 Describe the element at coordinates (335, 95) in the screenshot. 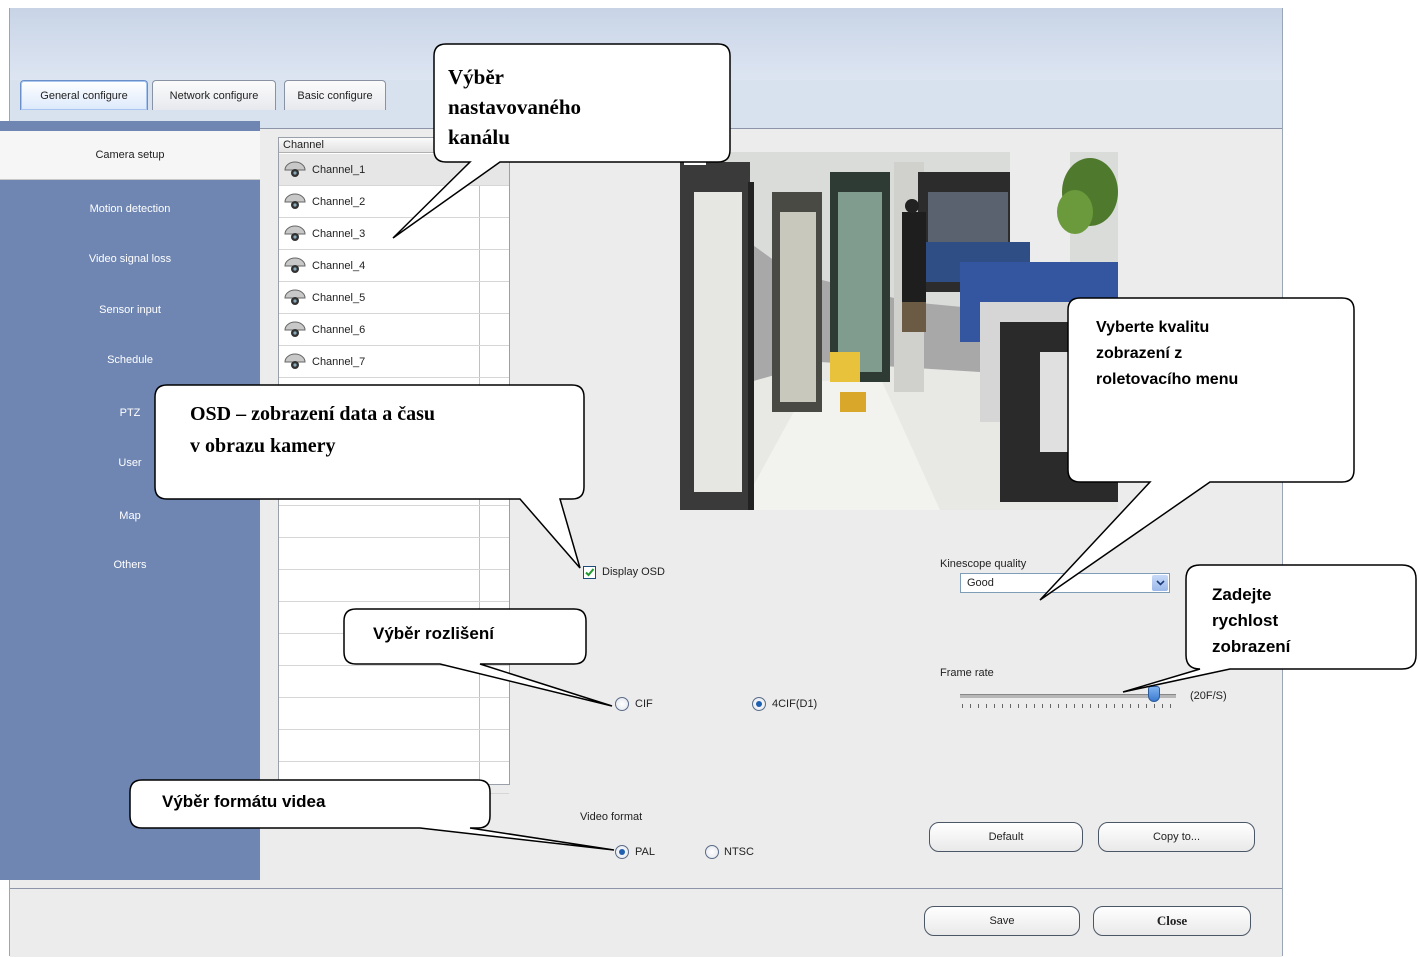

I see `tab-basic-configure: Basic configure` at that location.